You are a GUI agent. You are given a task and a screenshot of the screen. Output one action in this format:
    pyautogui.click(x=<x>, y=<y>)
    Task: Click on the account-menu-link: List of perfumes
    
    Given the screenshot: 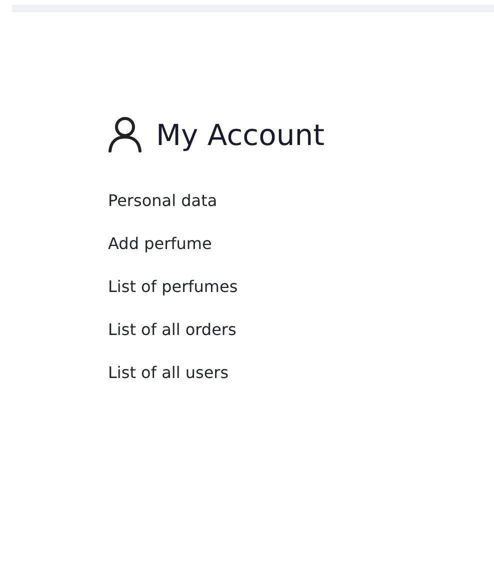 What is the action you would take?
    pyautogui.click(x=173, y=286)
    